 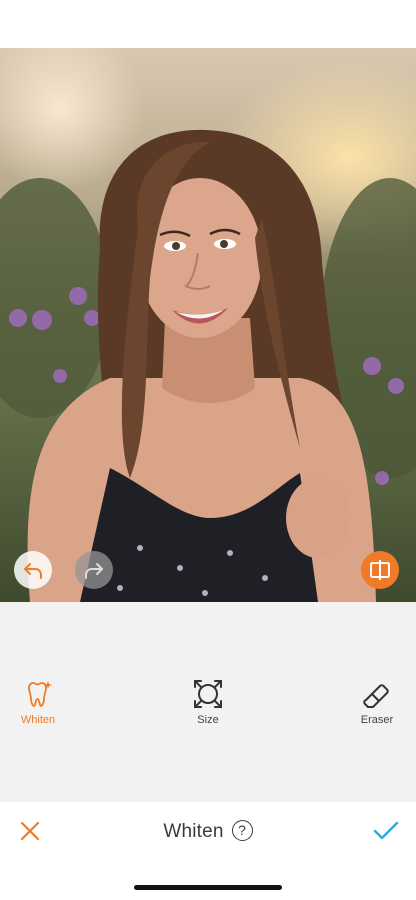 What do you see at coordinates (208, 720) in the screenshot?
I see `tool-size-label: Size` at bounding box center [208, 720].